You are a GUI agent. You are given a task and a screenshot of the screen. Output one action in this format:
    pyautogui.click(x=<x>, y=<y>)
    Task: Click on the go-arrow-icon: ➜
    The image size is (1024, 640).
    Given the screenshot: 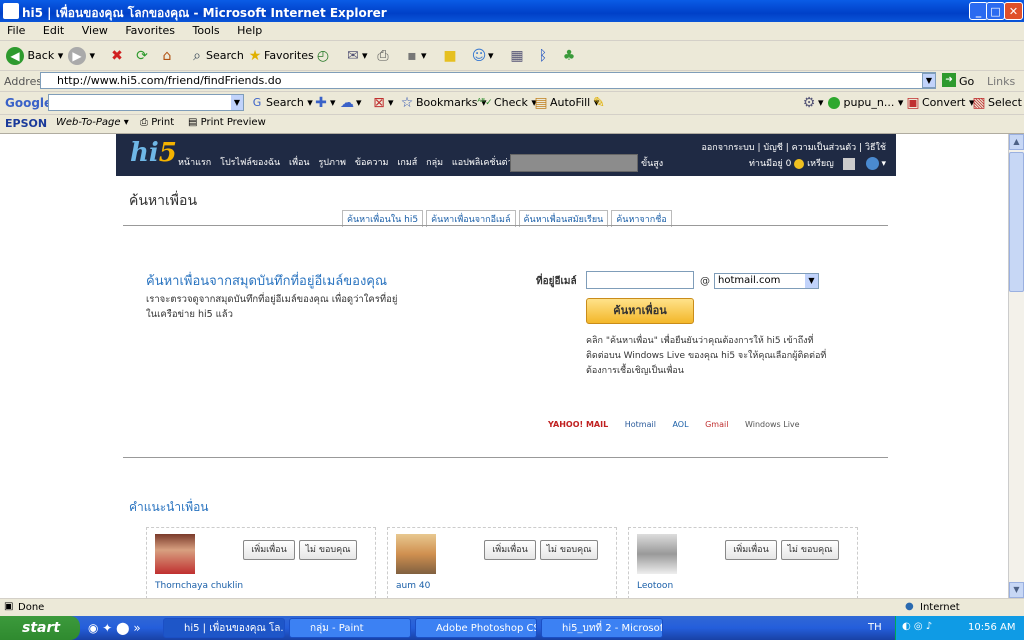 What is the action you would take?
    pyautogui.click(x=949, y=80)
    